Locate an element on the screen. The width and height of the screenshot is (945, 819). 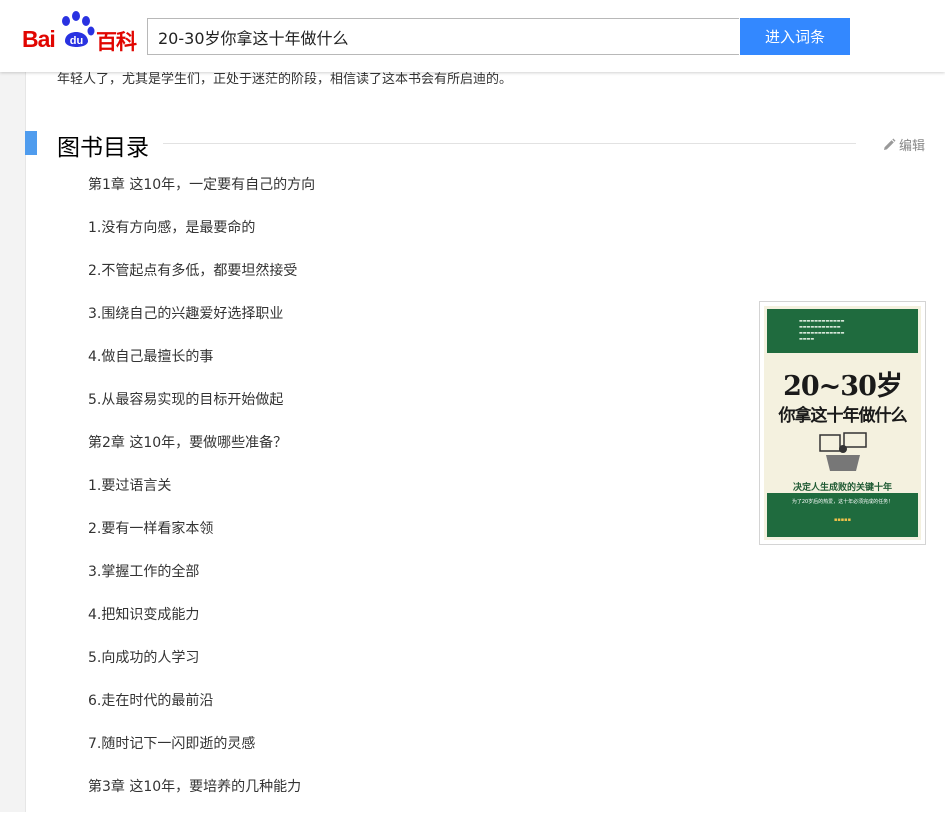
paw-icon: du is located at coordinates (78, 29).